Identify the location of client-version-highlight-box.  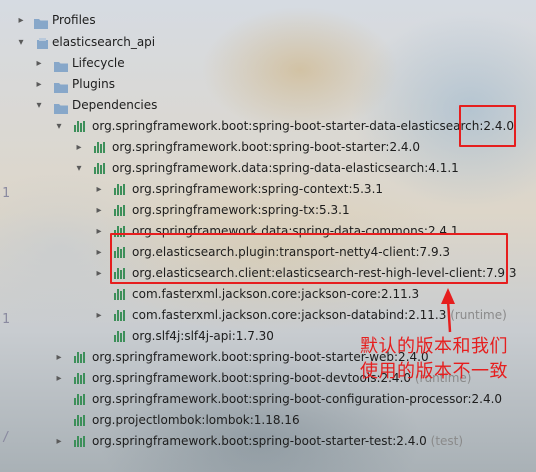
(309, 258).